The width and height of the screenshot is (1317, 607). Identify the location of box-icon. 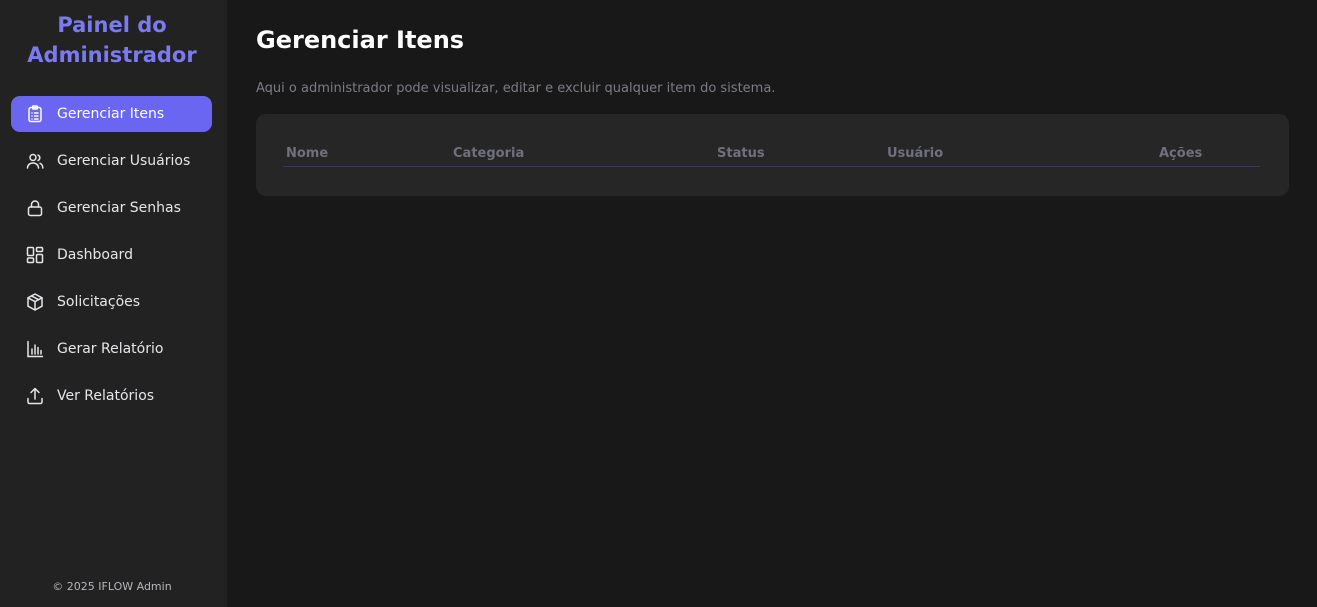
(35, 302).